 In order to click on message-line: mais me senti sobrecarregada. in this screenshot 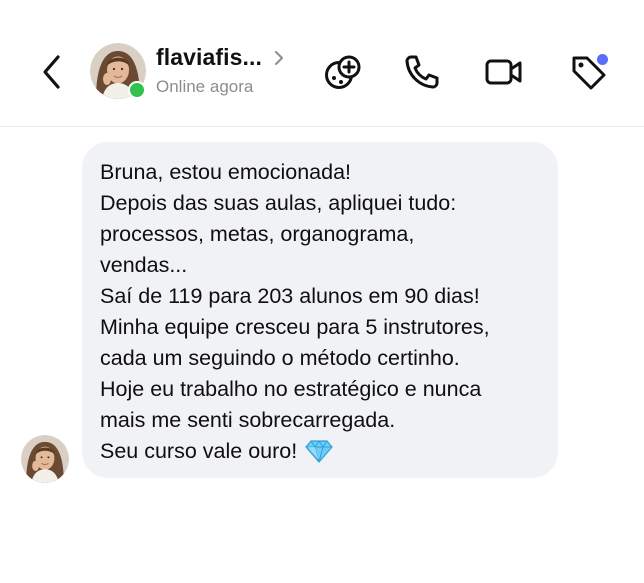, I will do `click(248, 420)`.